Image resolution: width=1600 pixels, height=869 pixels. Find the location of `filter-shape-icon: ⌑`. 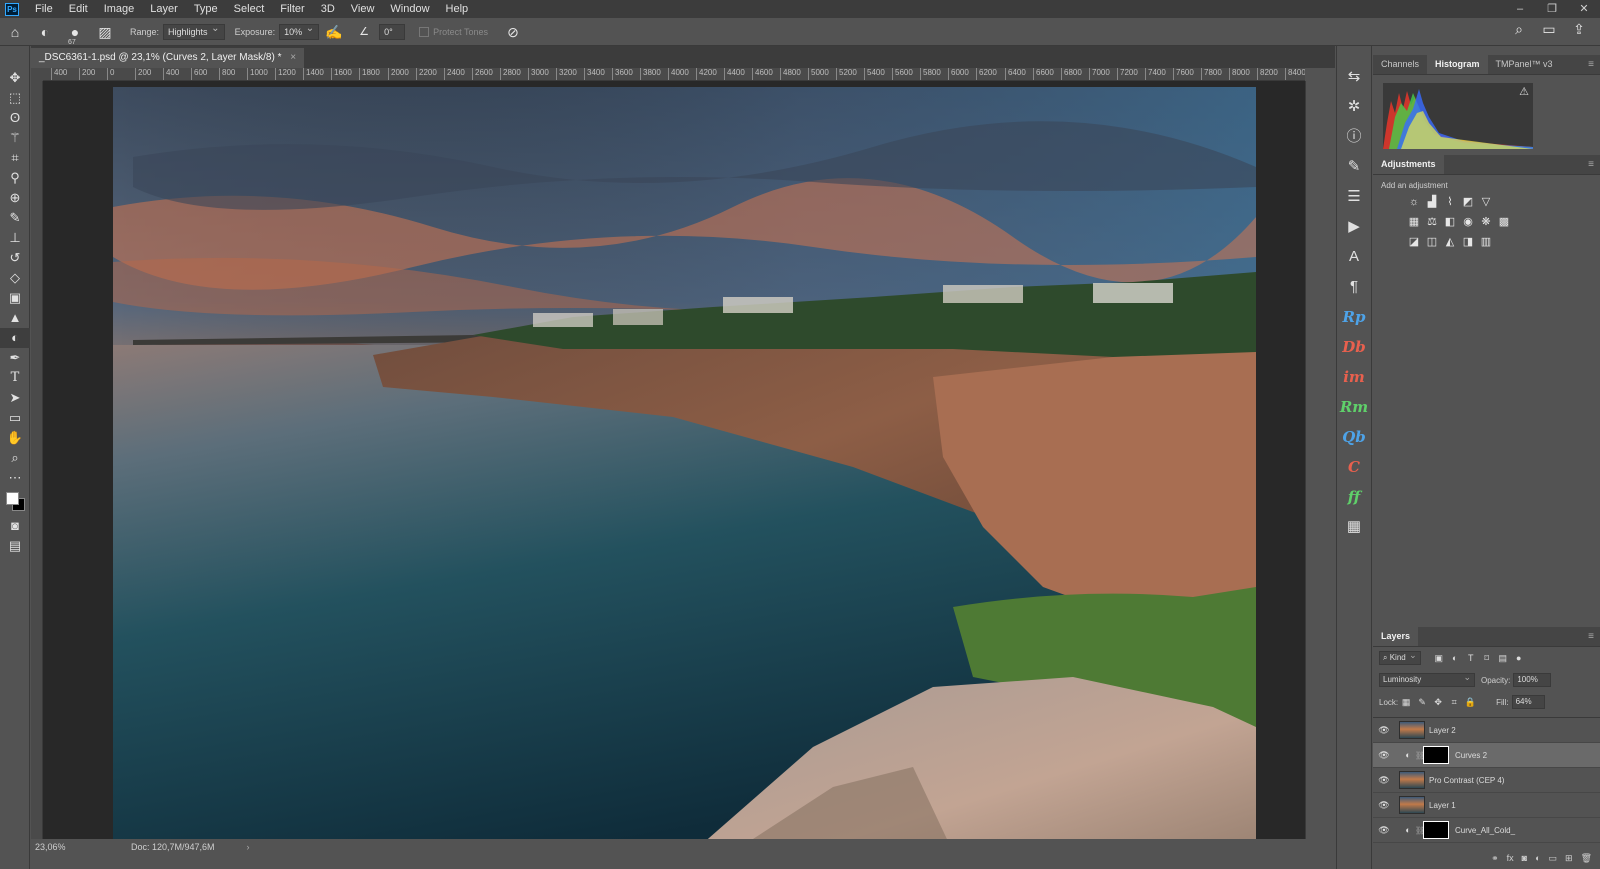

filter-shape-icon: ⌑ is located at coordinates (1487, 658).